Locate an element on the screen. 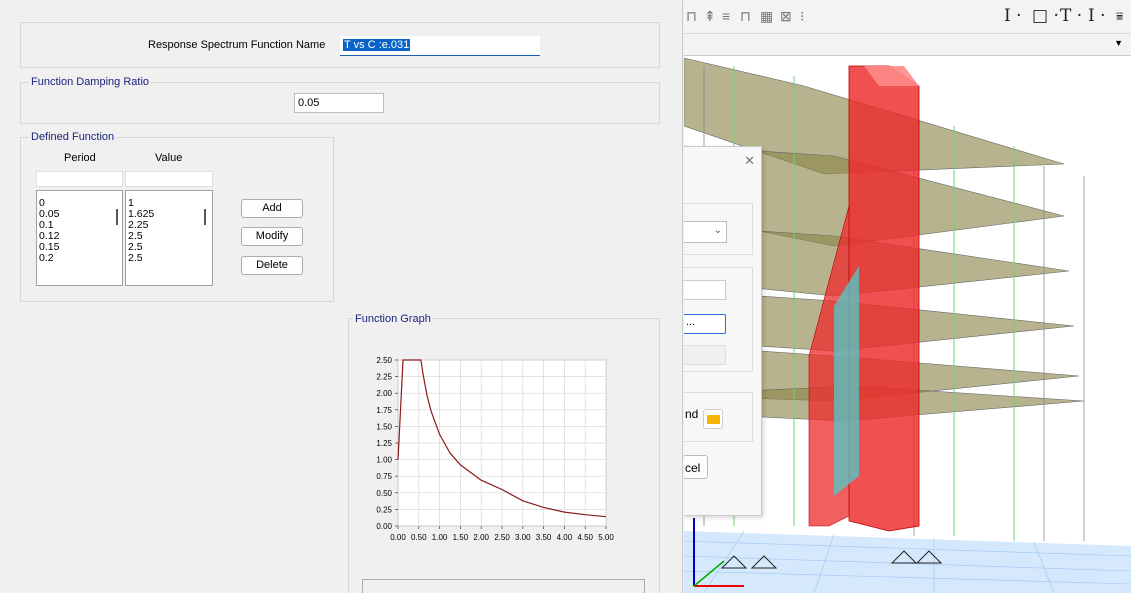 This screenshot has height=593, width=1131. y-tick-label: 2.50 is located at coordinates (384, 360).